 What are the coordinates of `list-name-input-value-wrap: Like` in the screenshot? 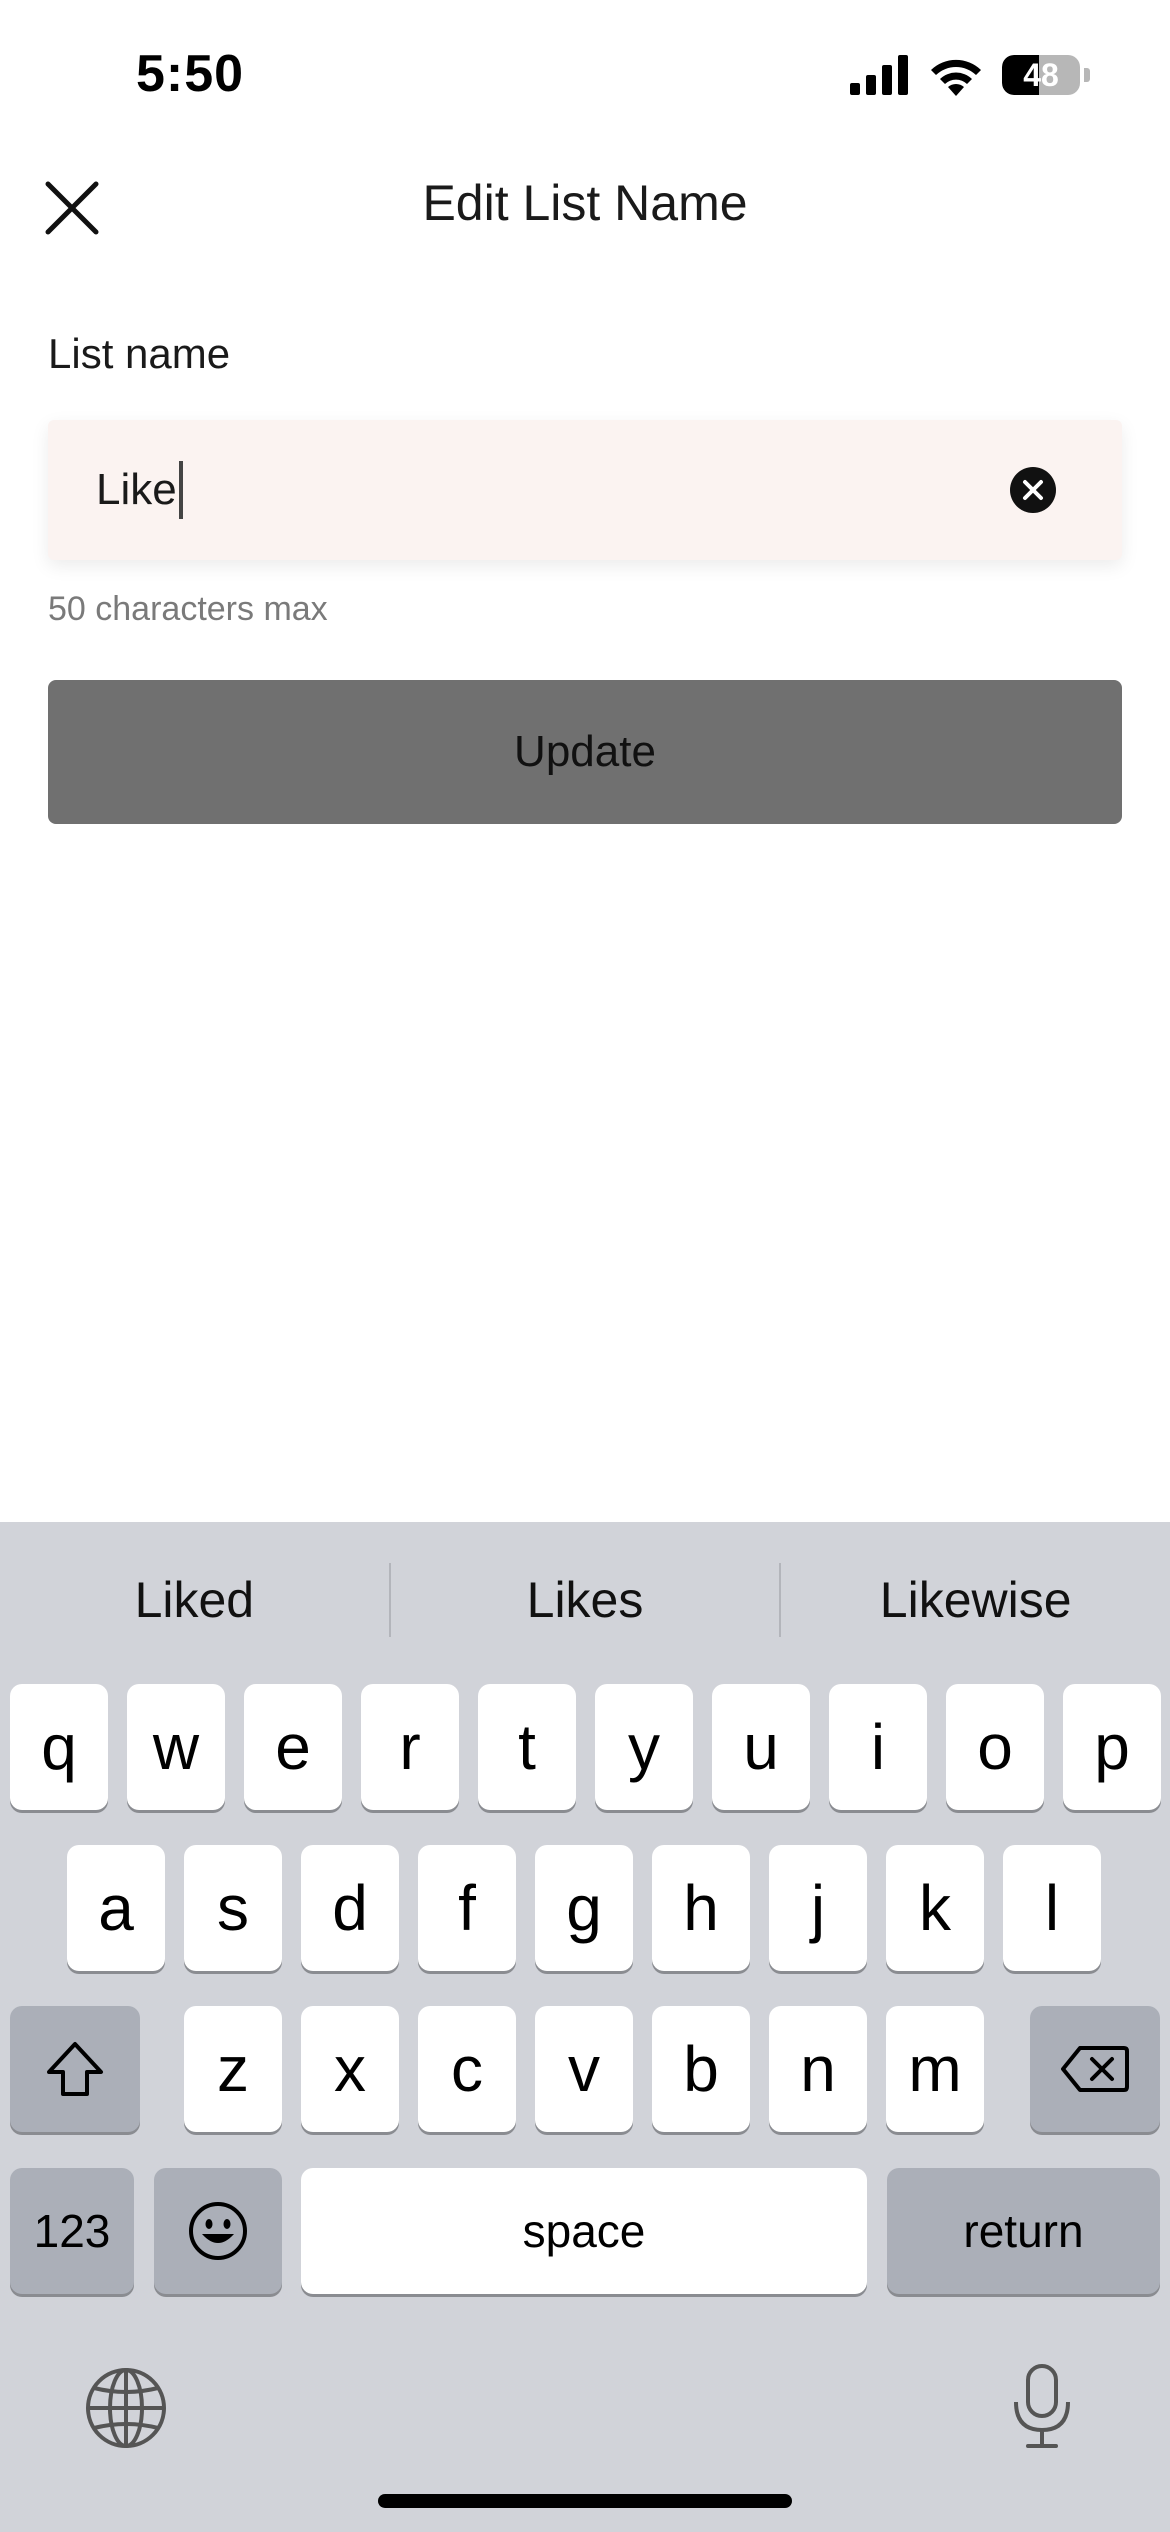 It's located at (139, 490).